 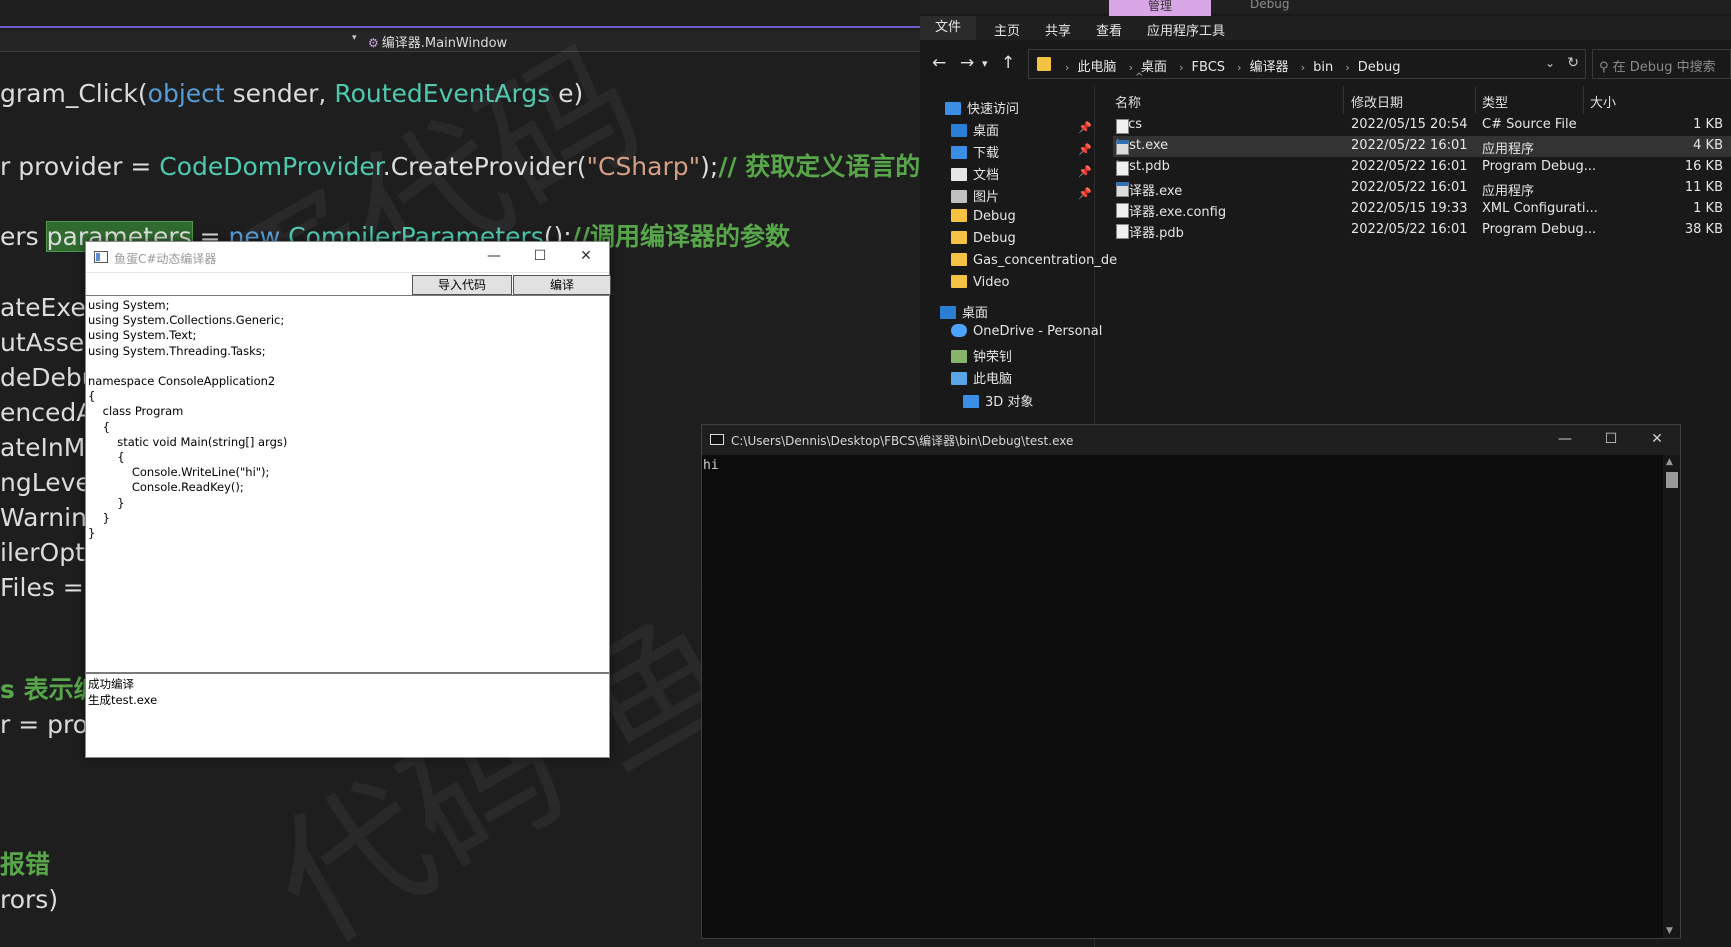 I want to click on file-row: a.cs 2022/05/15 20:54 C# Source File 1 KB, so click(x=1422, y=125).